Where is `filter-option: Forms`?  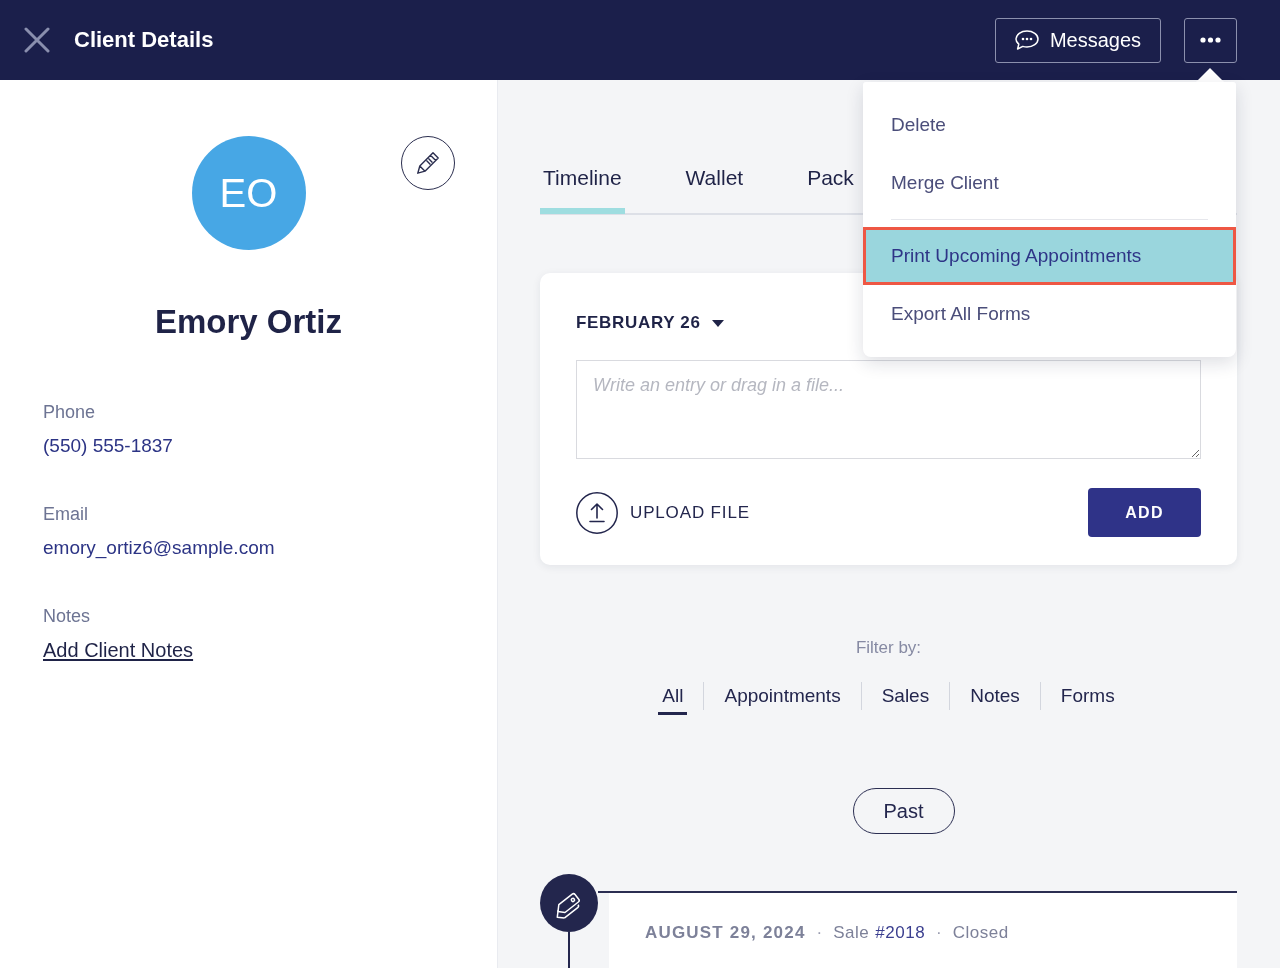 filter-option: Forms is located at coordinates (1087, 698).